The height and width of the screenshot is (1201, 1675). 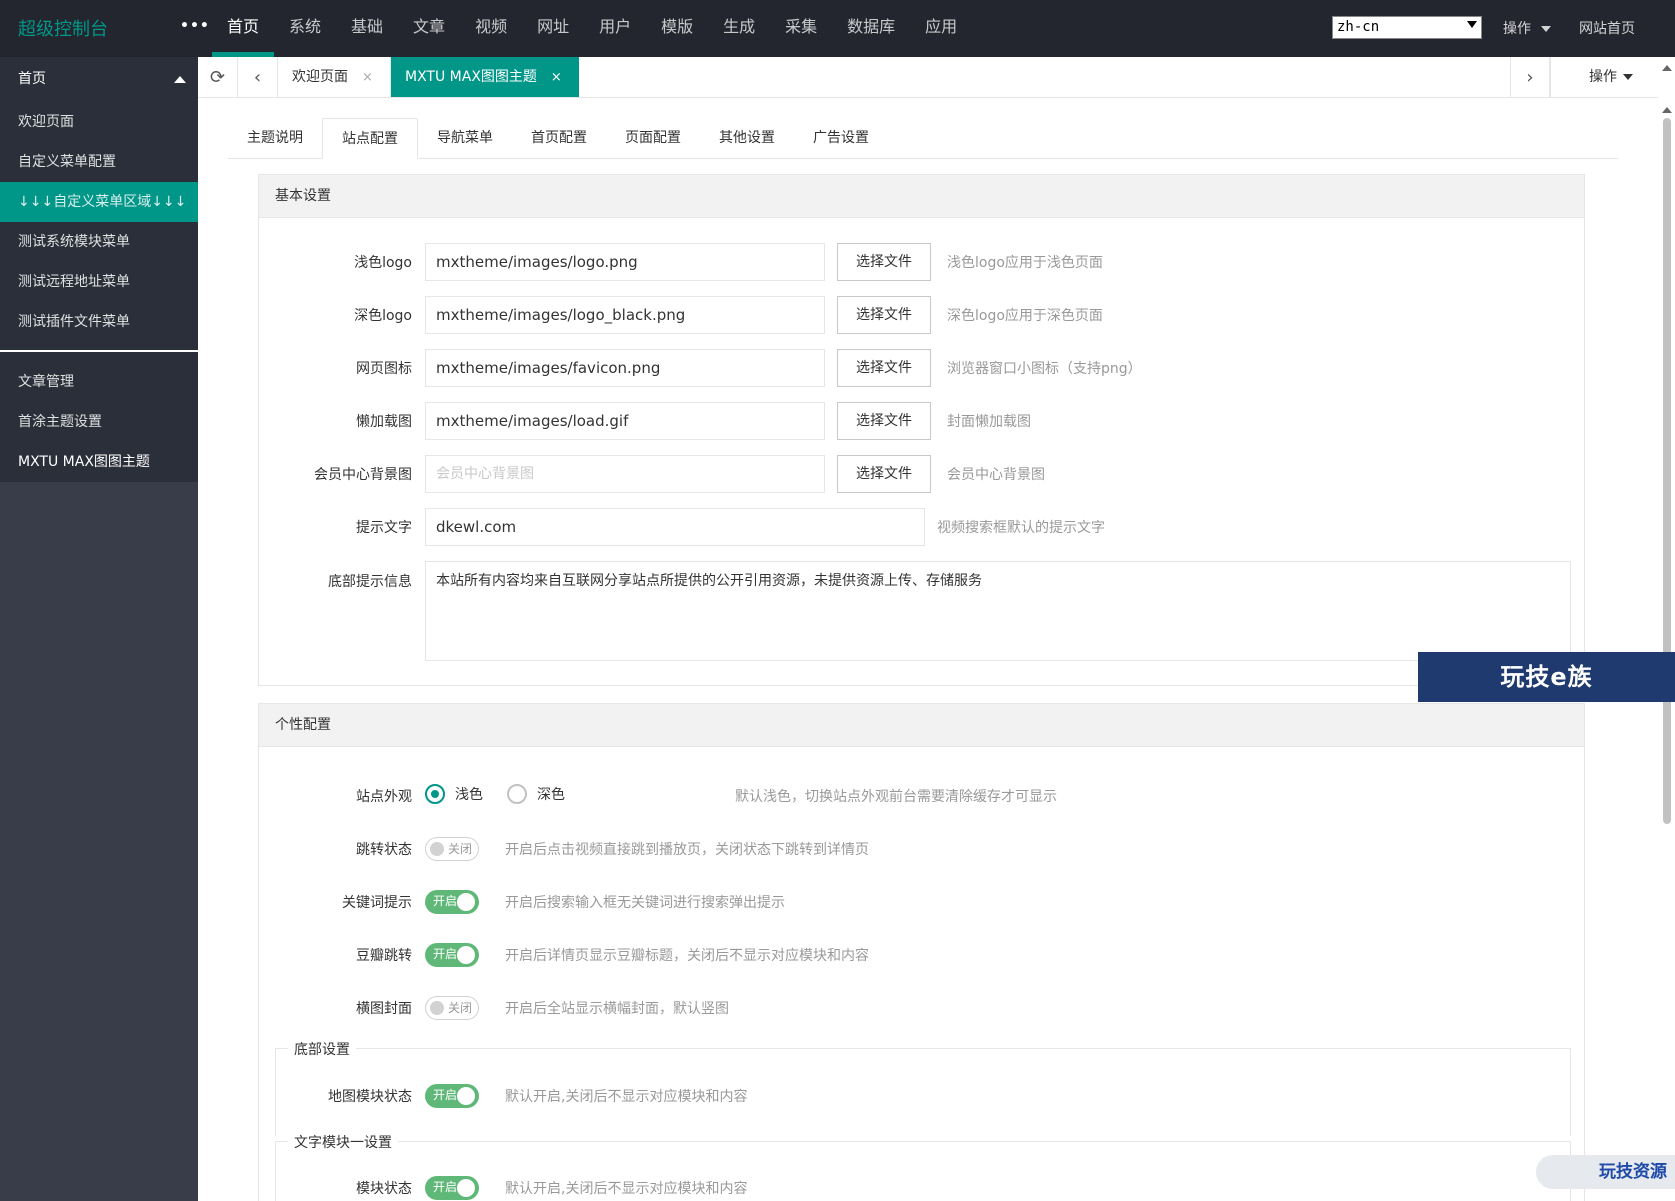 What do you see at coordinates (370, 138) in the screenshot?
I see `tab-site-config: 站点配置` at bounding box center [370, 138].